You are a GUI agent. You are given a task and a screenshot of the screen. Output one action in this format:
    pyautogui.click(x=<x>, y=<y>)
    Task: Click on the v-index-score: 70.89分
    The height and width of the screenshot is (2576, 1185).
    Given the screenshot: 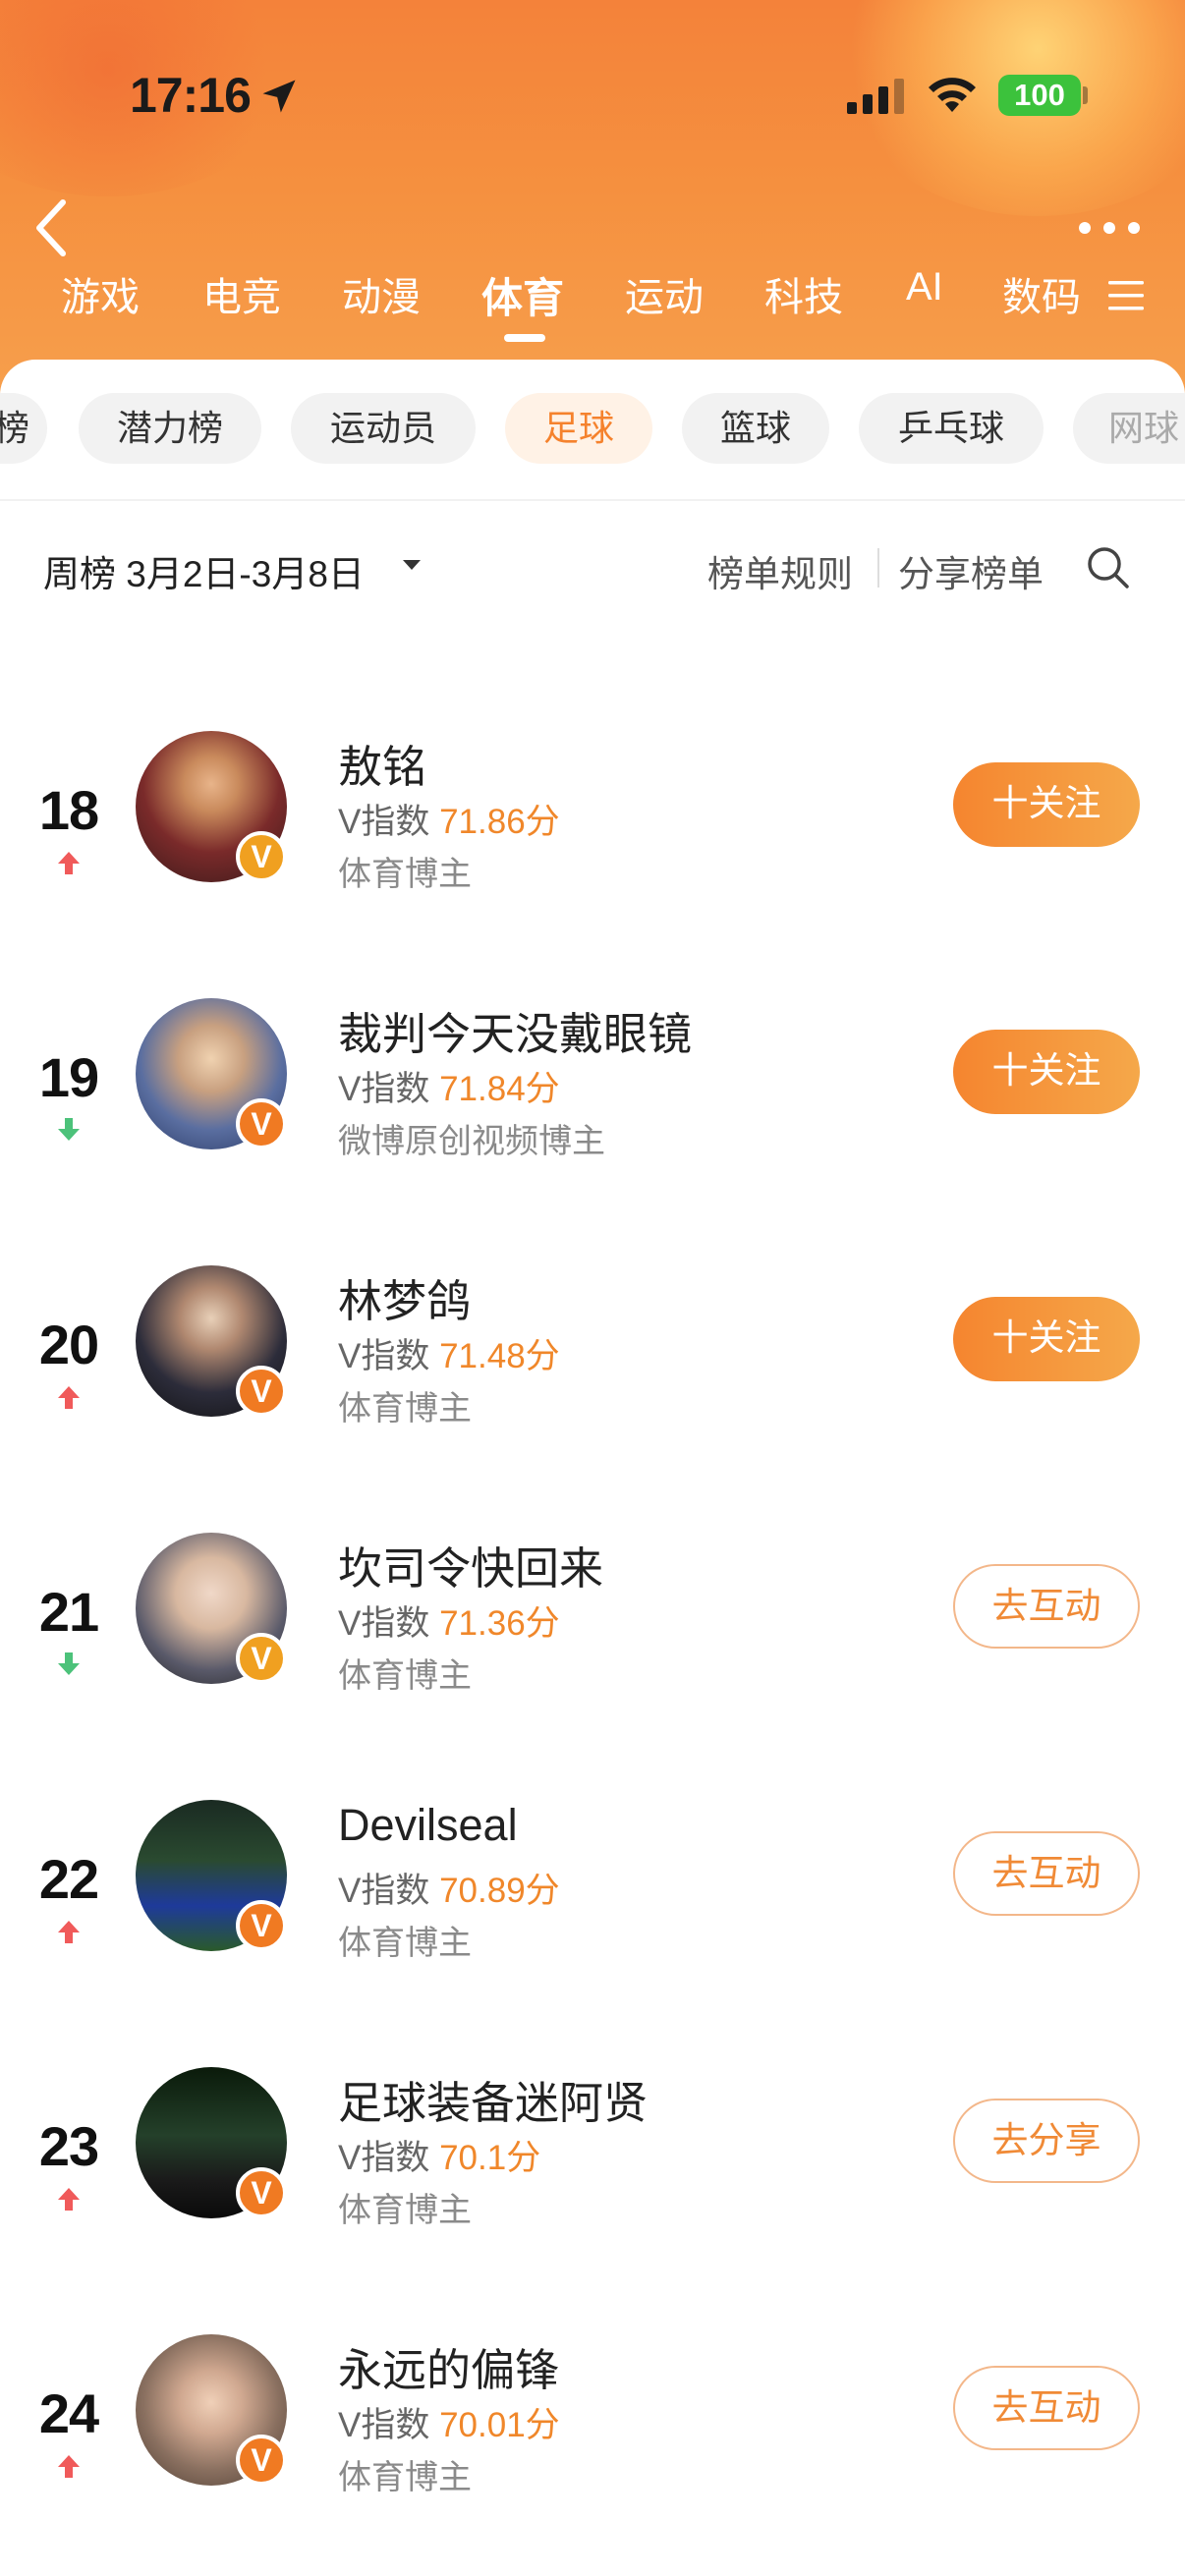 What is the action you would take?
    pyautogui.click(x=500, y=1891)
    